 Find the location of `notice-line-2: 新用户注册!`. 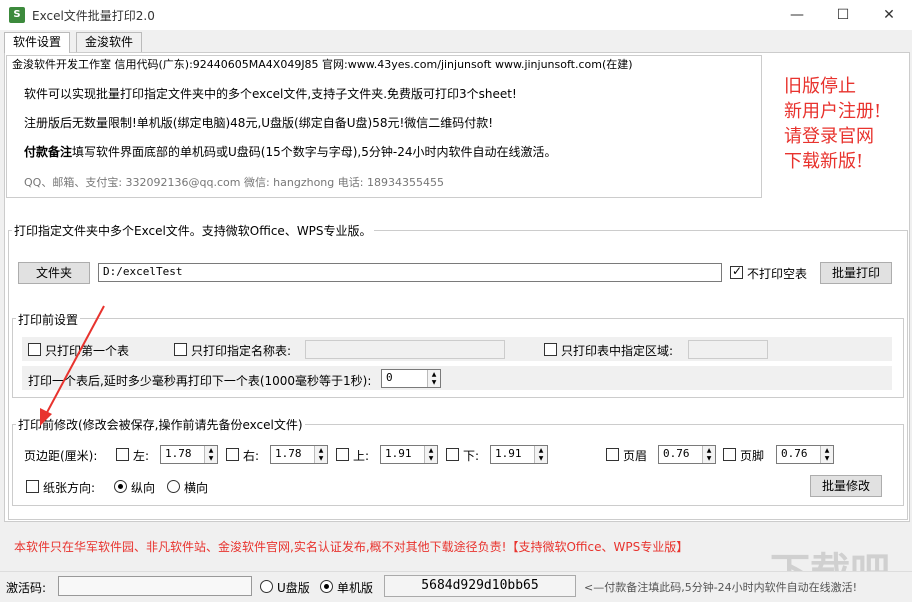

notice-line-2: 新用户注册! is located at coordinates (833, 111).